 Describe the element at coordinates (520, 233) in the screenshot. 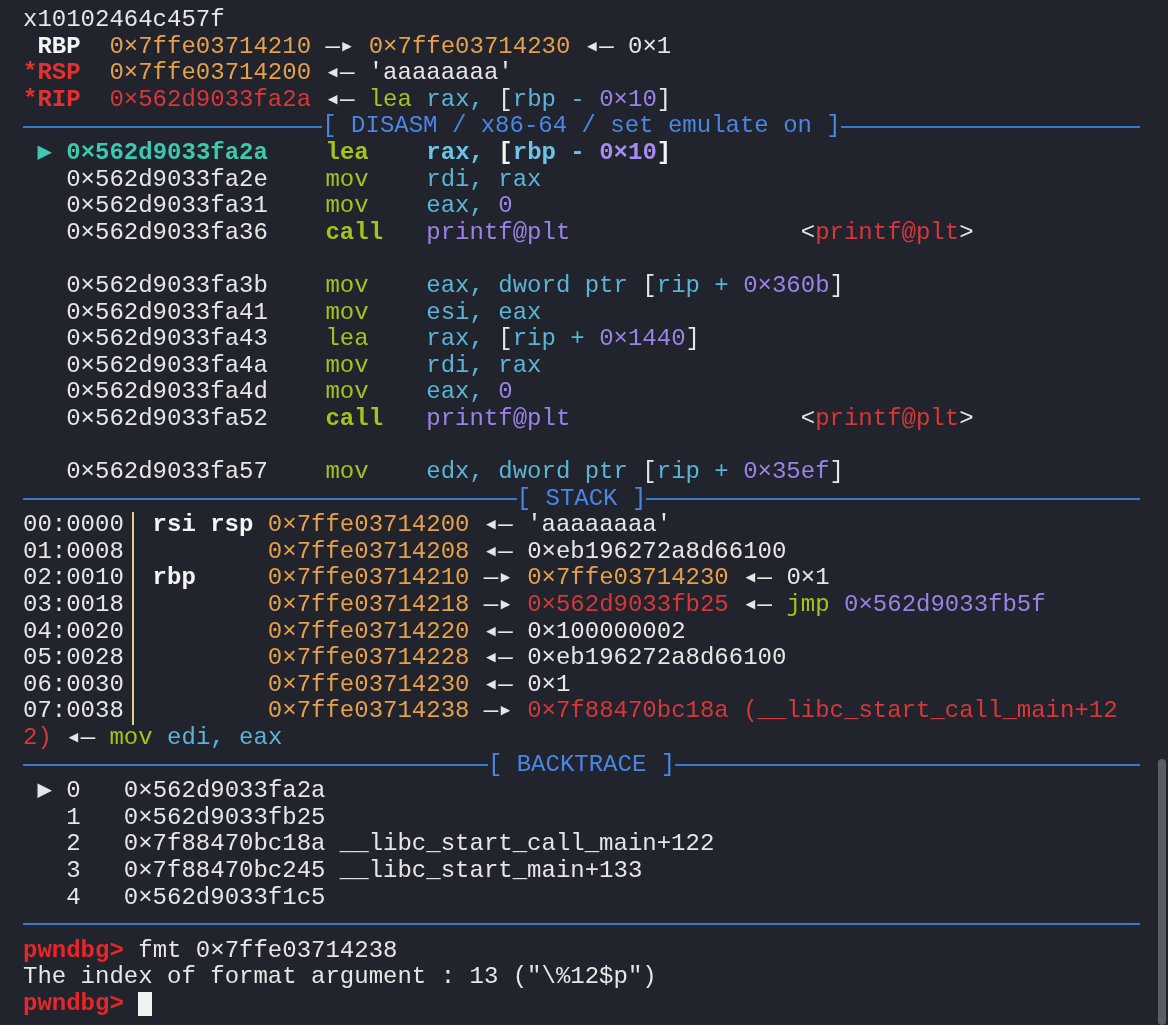

I see `output-line: 0×562d9033fa36 call printf@plt <printf@plt>` at that location.